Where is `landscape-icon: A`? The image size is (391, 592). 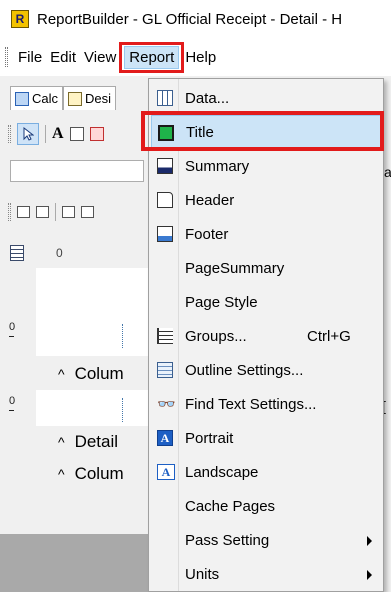 landscape-icon: A is located at coordinates (166, 472).